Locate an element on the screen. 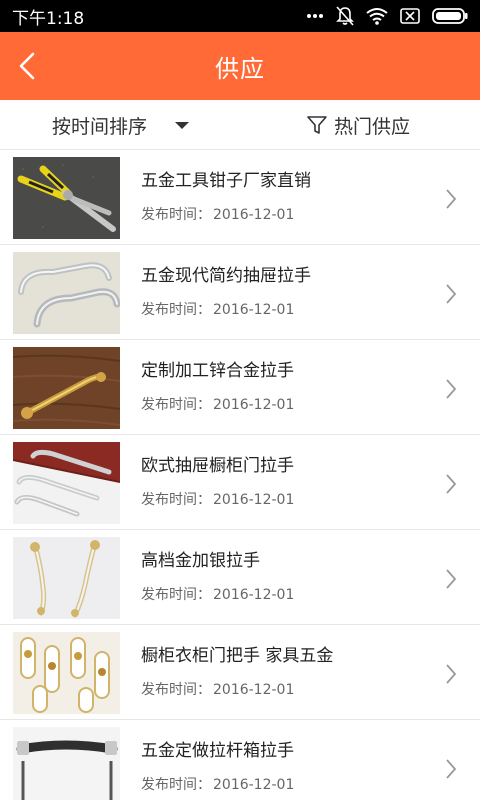  list-item: 五金工具钳子厂家直销 发布时间： 2016-12-01 is located at coordinates (240, 197).